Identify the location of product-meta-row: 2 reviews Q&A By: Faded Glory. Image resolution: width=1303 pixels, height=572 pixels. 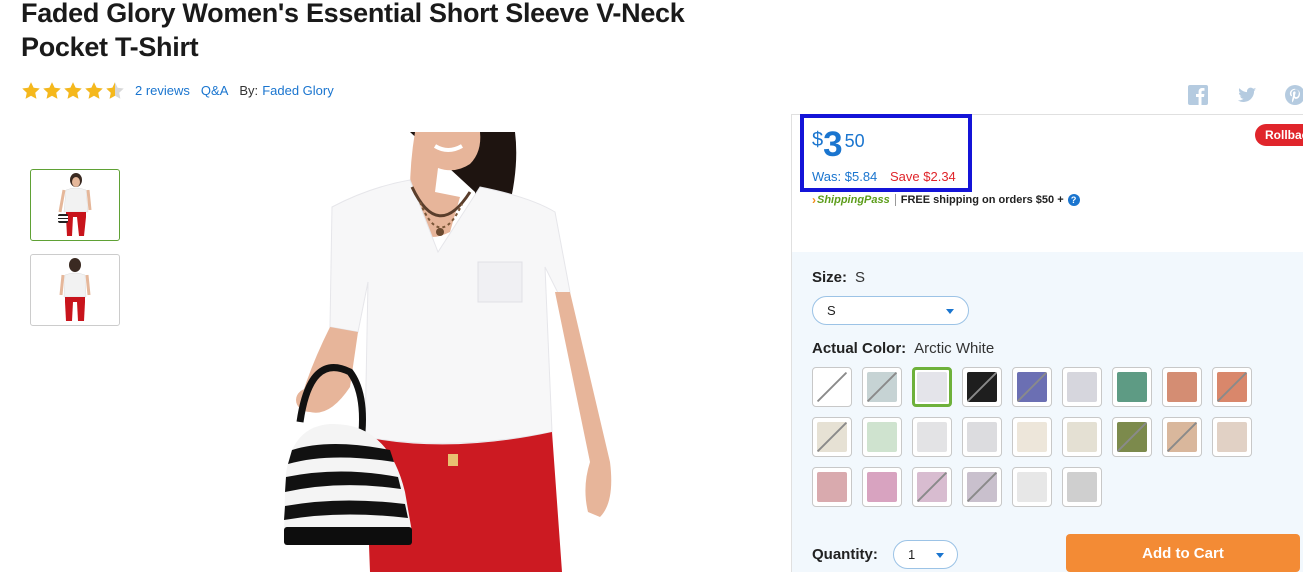
(183, 90).